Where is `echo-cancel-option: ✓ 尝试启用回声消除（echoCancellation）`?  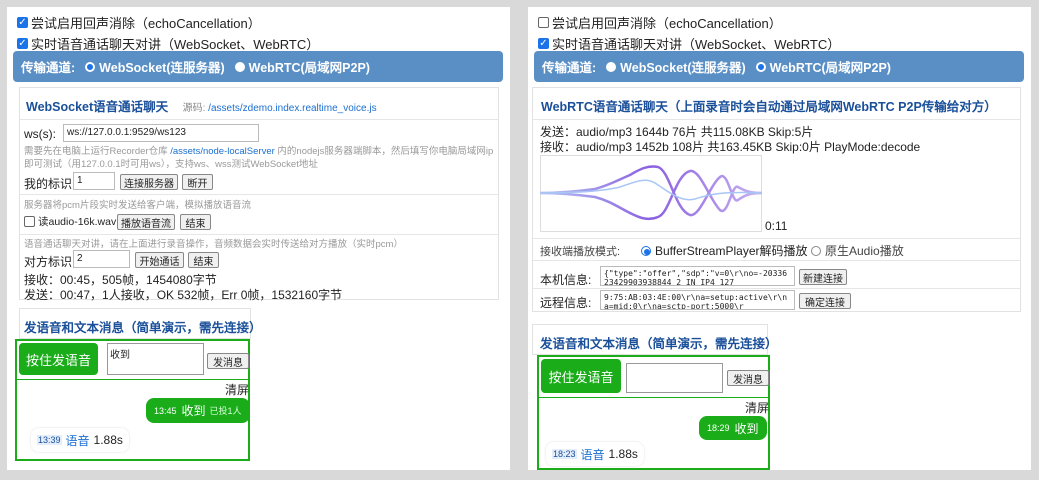 echo-cancel-option: ✓ 尝试启用回声消除（echoCancellation） is located at coordinates (139, 22).